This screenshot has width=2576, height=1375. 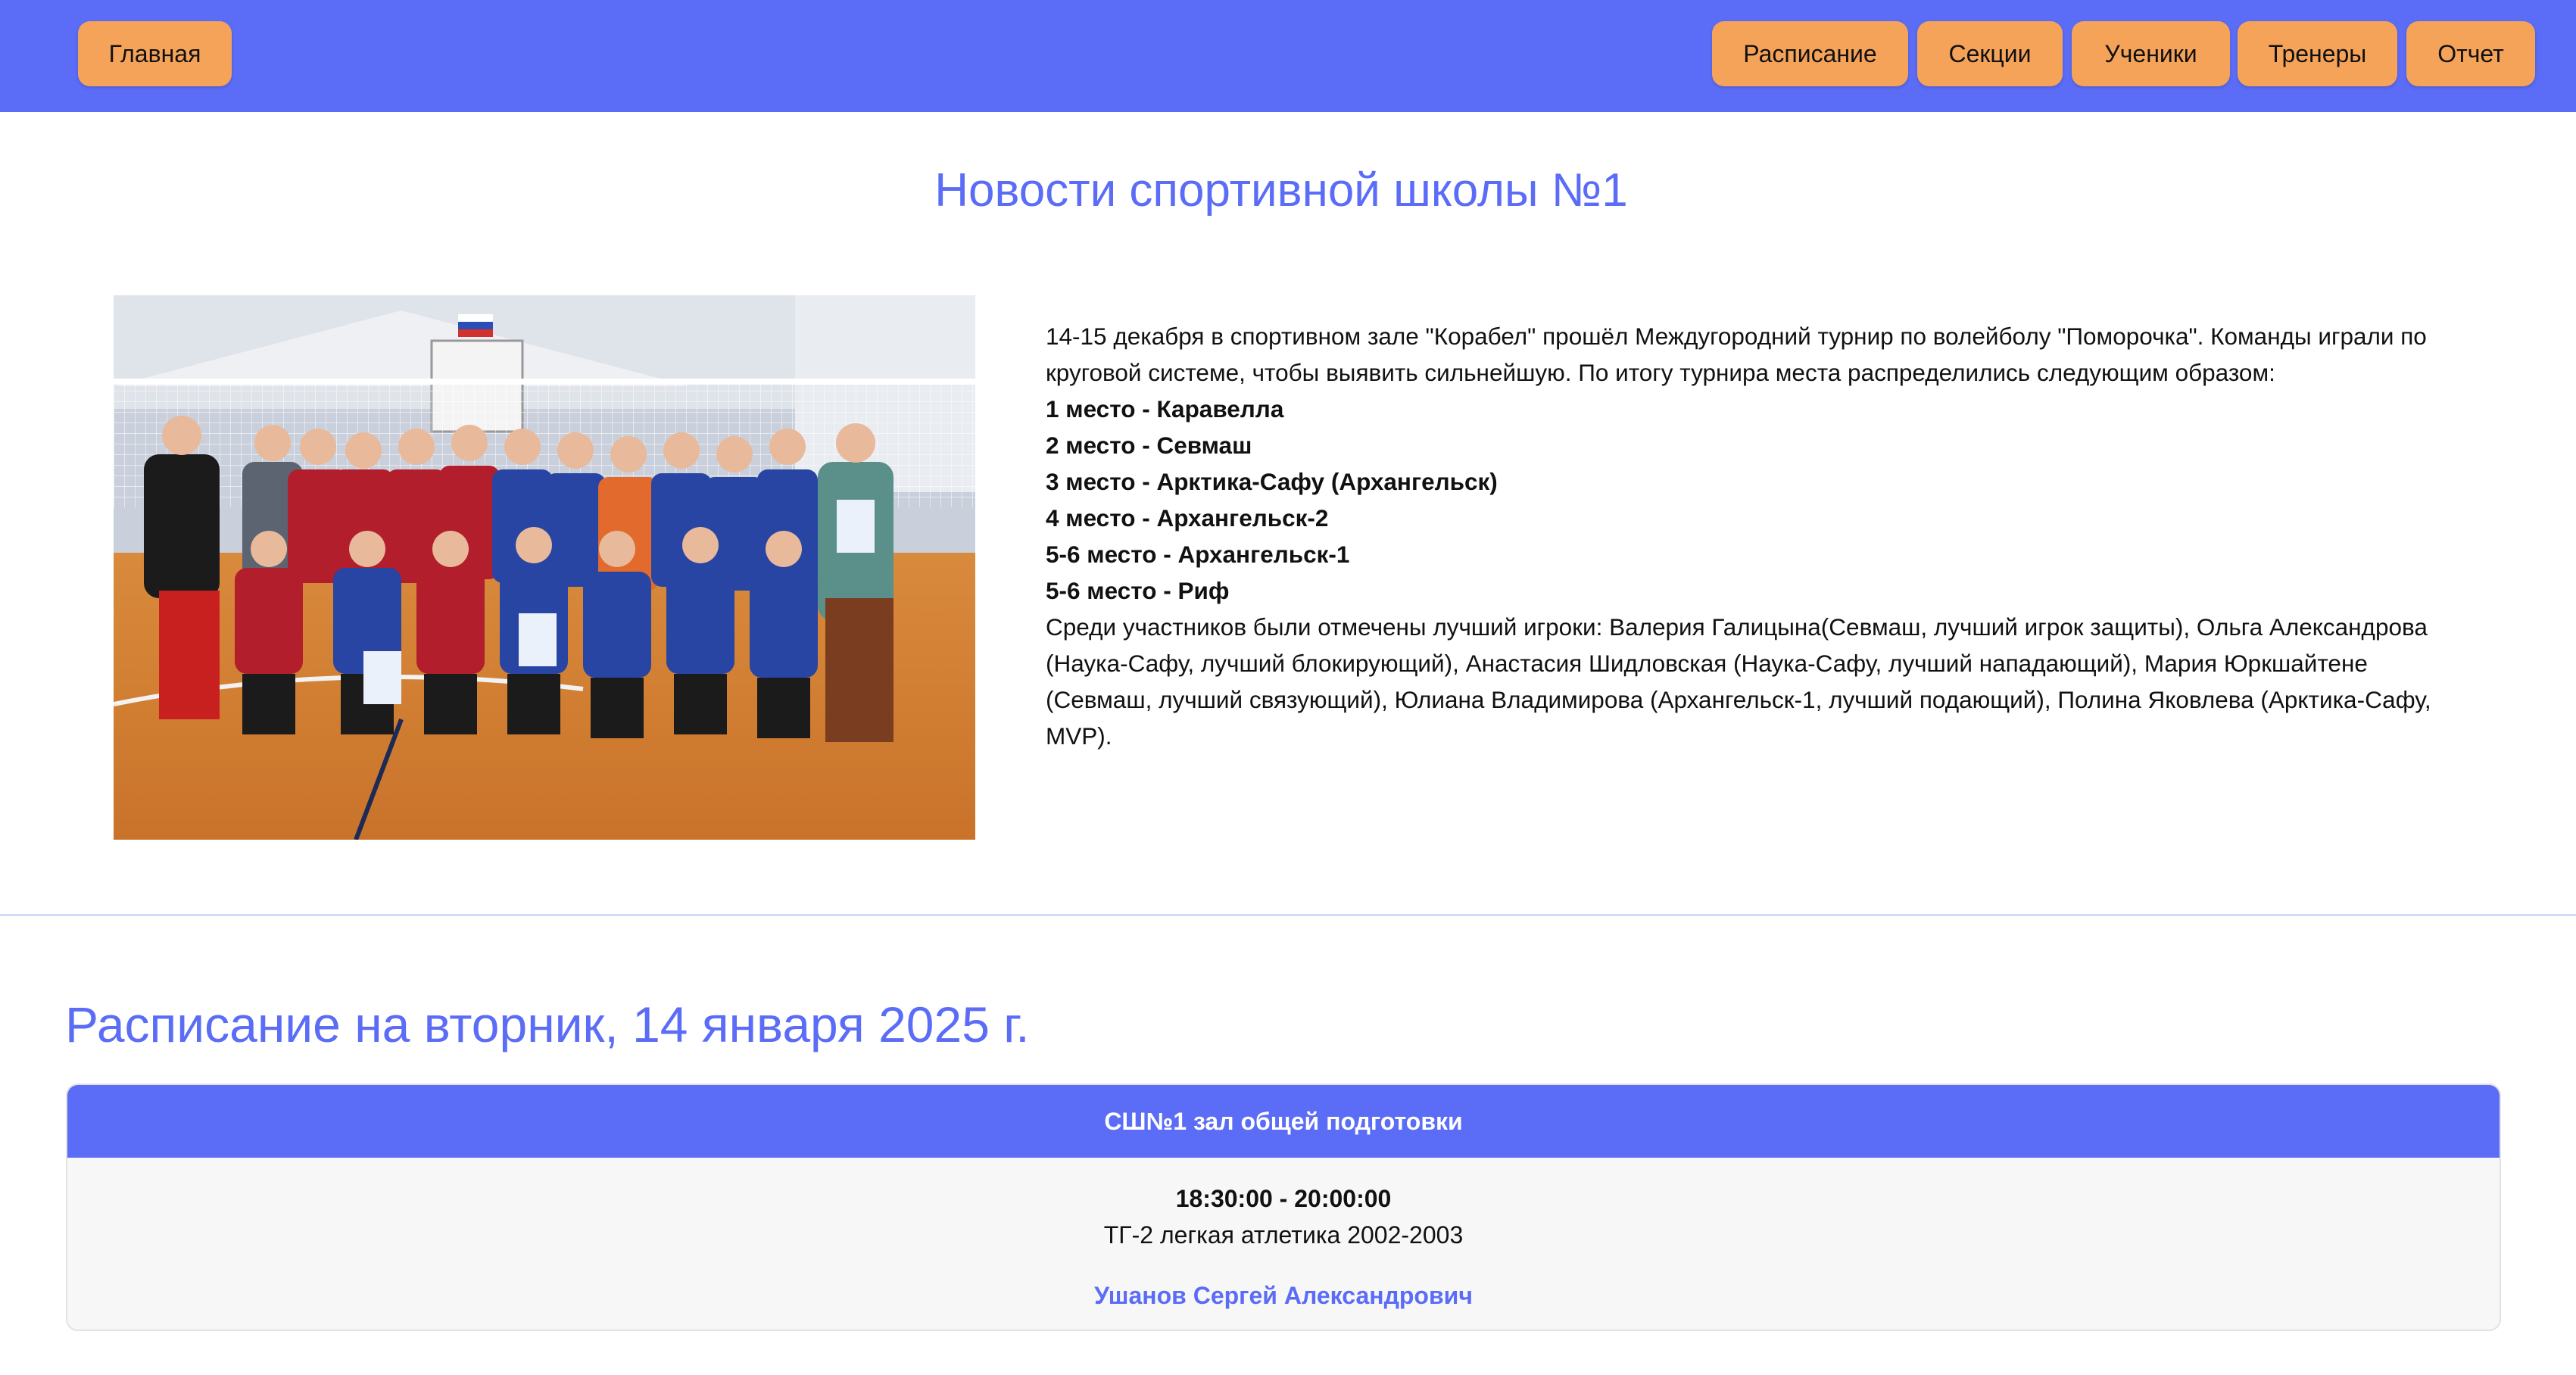 I want to click on schedule-coach-link: Ушанов Сергей Александрович, so click(x=1283, y=1296).